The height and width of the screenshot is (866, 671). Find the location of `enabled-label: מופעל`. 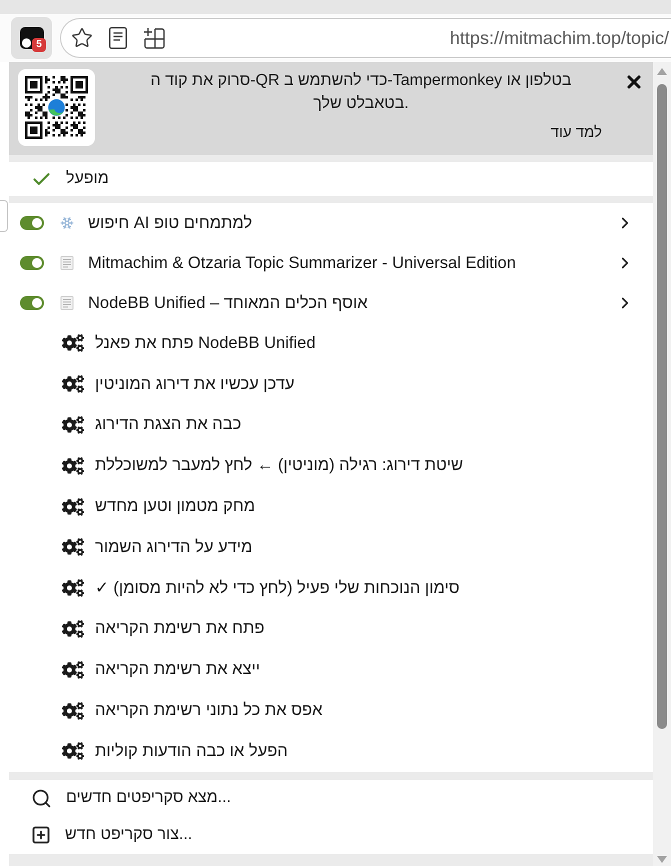

enabled-label: מופעל is located at coordinates (87, 179).